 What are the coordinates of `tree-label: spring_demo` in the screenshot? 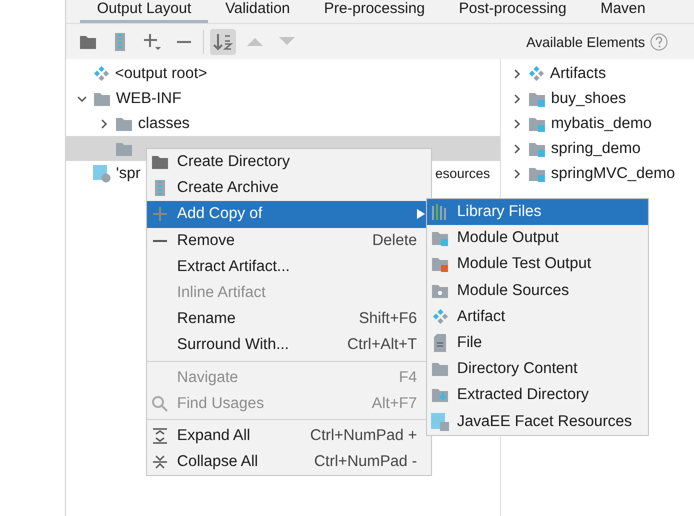 It's located at (596, 149).